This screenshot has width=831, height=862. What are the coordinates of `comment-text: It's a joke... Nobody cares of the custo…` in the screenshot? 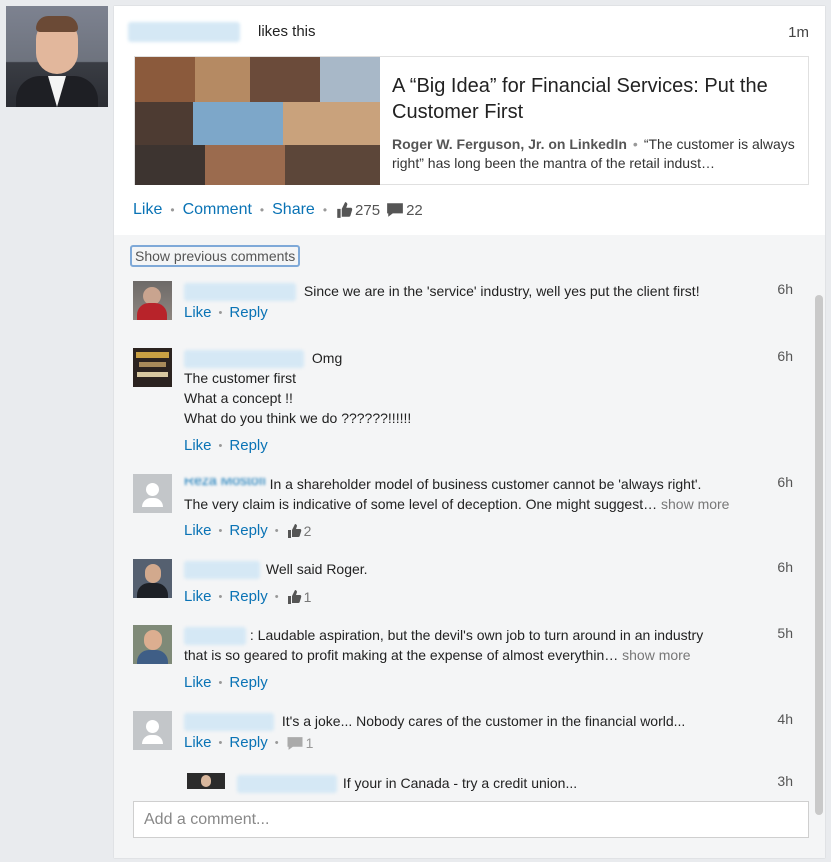 It's located at (483, 721).